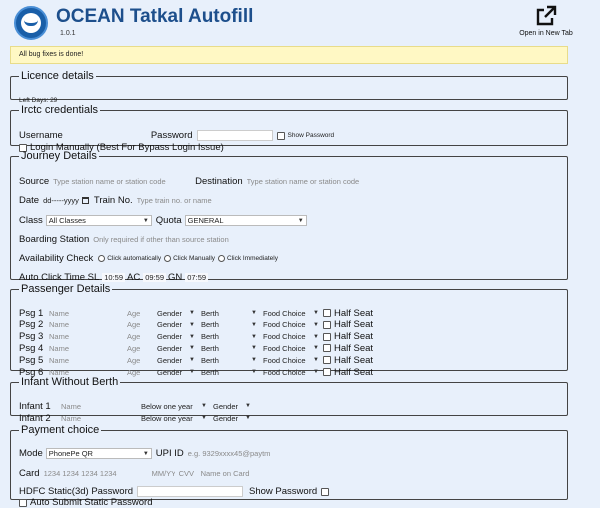 The image size is (600, 508). What do you see at coordinates (168, 258) in the screenshot?
I see `avail-manual-radio` at bounding box center [168, 258].